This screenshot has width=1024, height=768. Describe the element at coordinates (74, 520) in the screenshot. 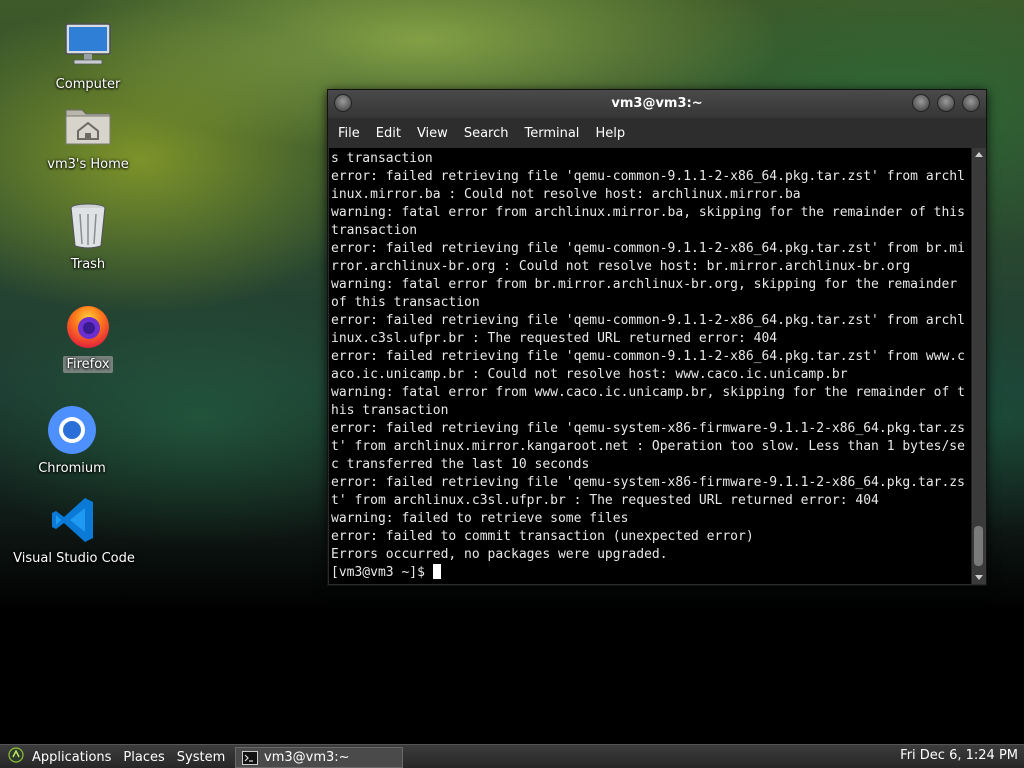

I see `vscode-icon` at that location.